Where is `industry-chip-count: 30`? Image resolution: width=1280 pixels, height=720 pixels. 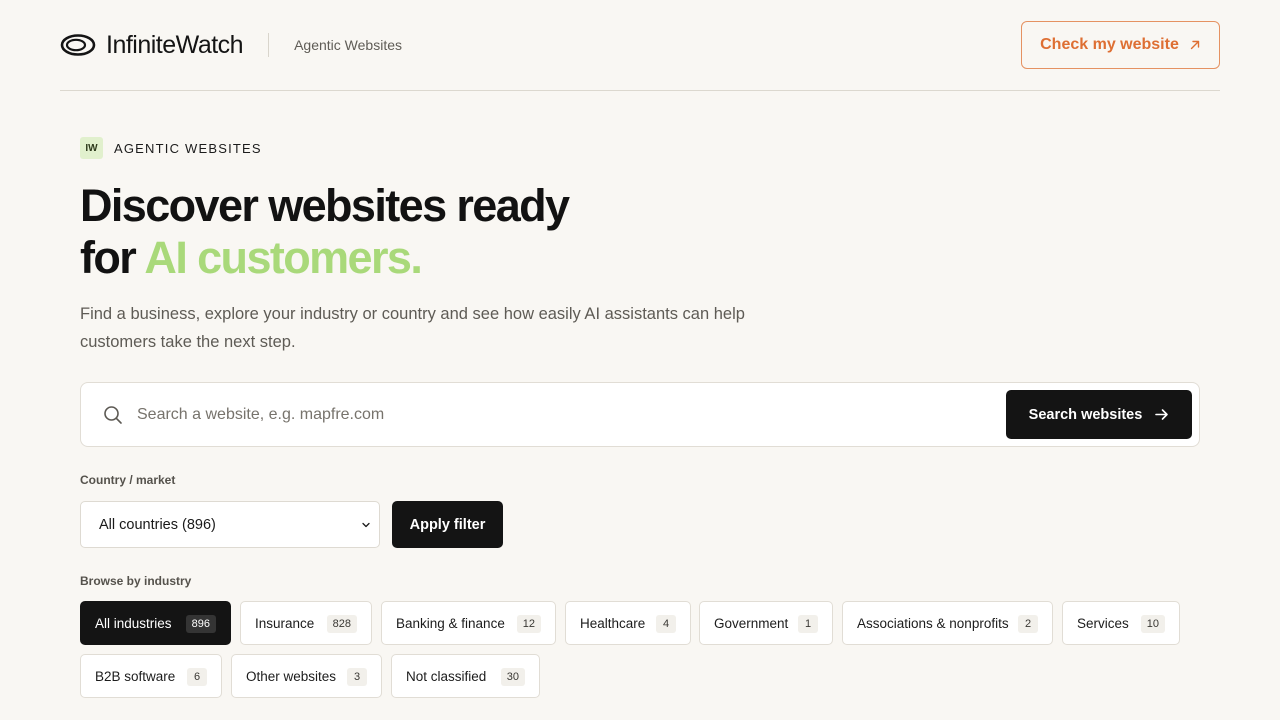 industry-chip-count: 30 is located at coordinates (512, 677).